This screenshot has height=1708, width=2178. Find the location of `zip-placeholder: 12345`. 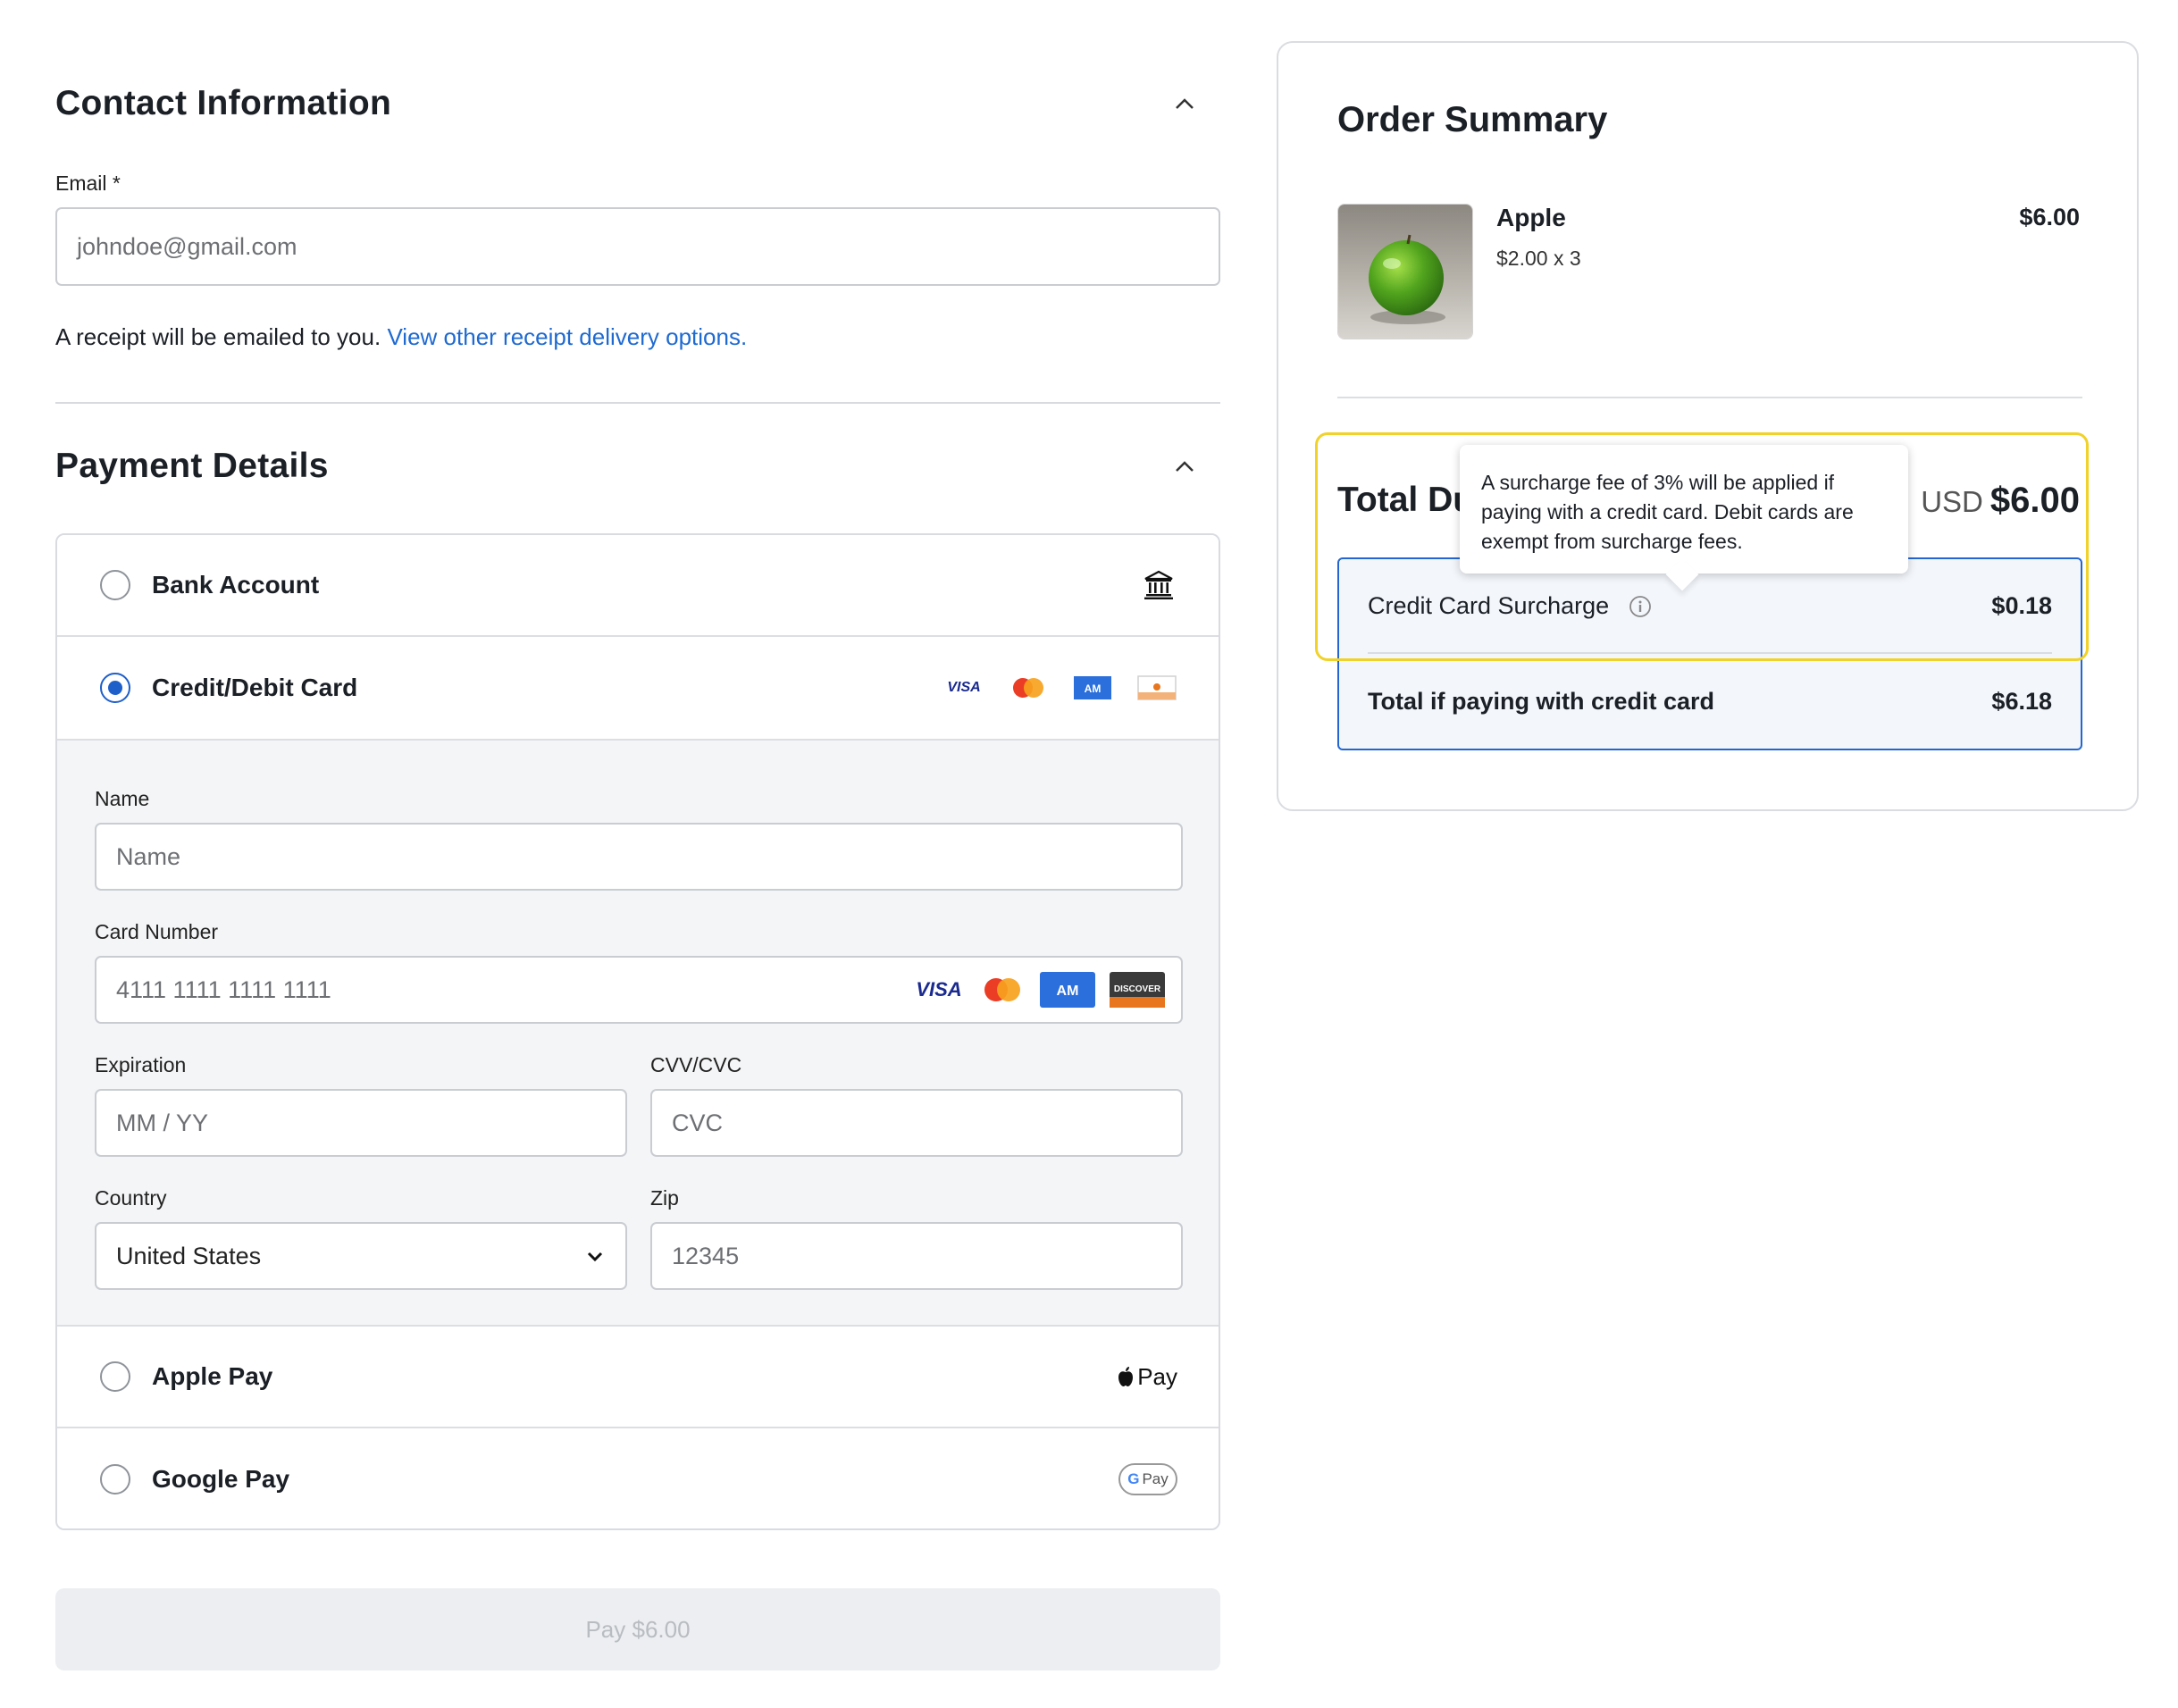

zip-placeholder: 12345 is located at coordinates (706, 1255).